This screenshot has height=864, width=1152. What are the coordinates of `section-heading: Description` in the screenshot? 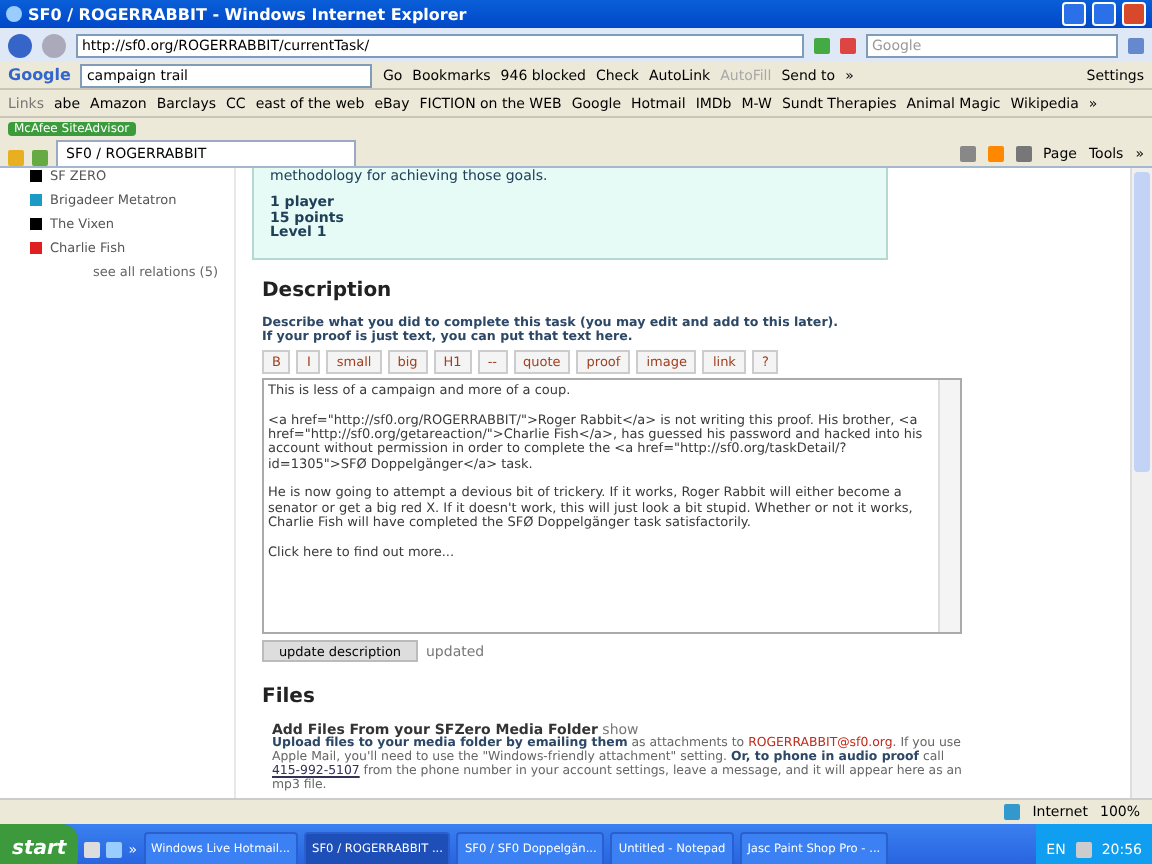 It's located at (328, 291).